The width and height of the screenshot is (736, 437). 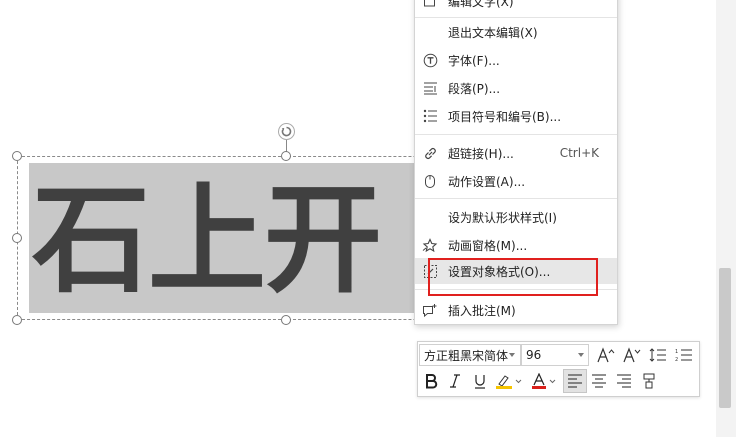 What do you see at coordinates (516, 153) in the screenshot?
I see `menu-item-hyperlink: 超链接(H)... Ctrl+K` at bounding box center [516, 153].